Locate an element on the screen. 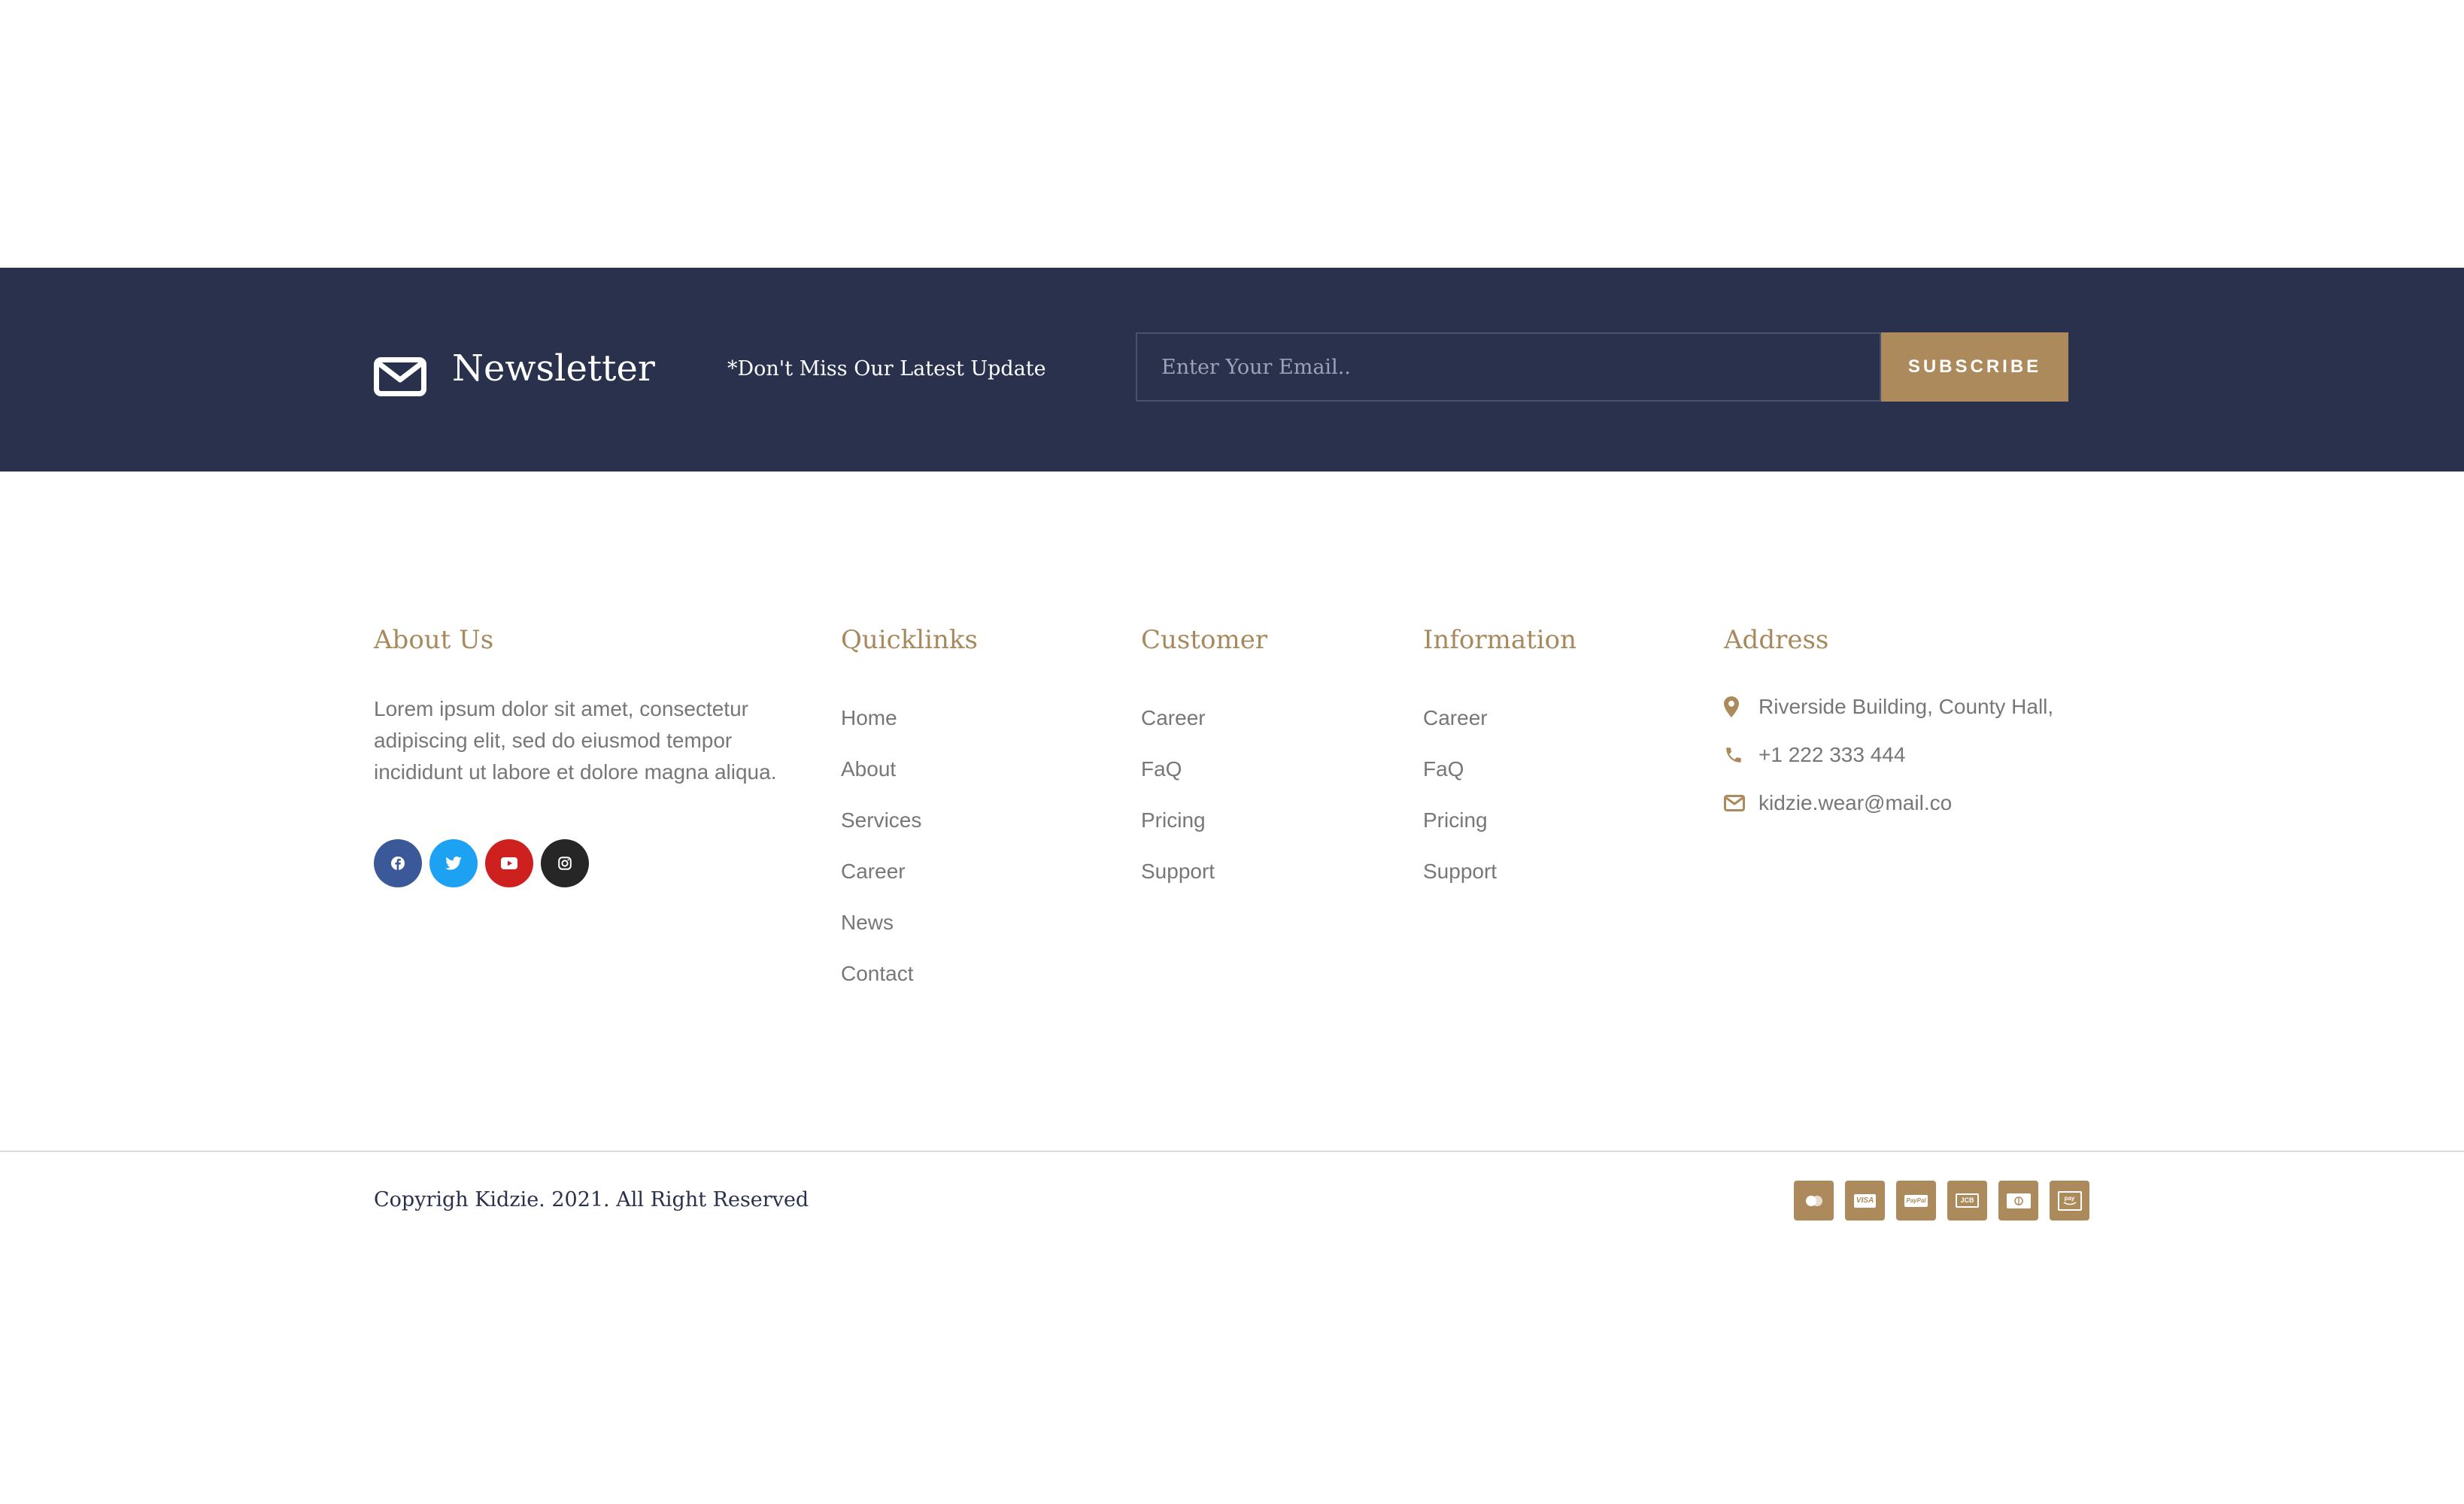  customer-link-support: Support is located at coordinates (1178, 884).